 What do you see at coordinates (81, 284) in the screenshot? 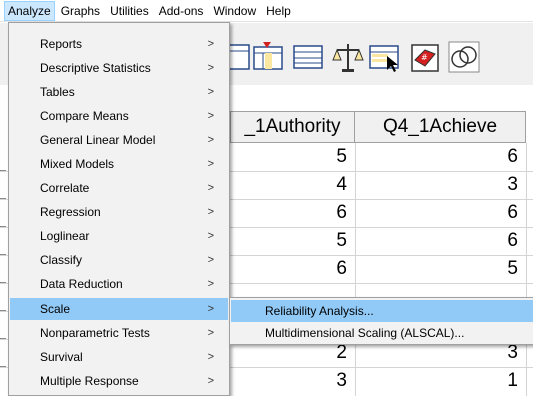
I see `menu-item-label: Data Reduction` at bounding box center [81, 284].